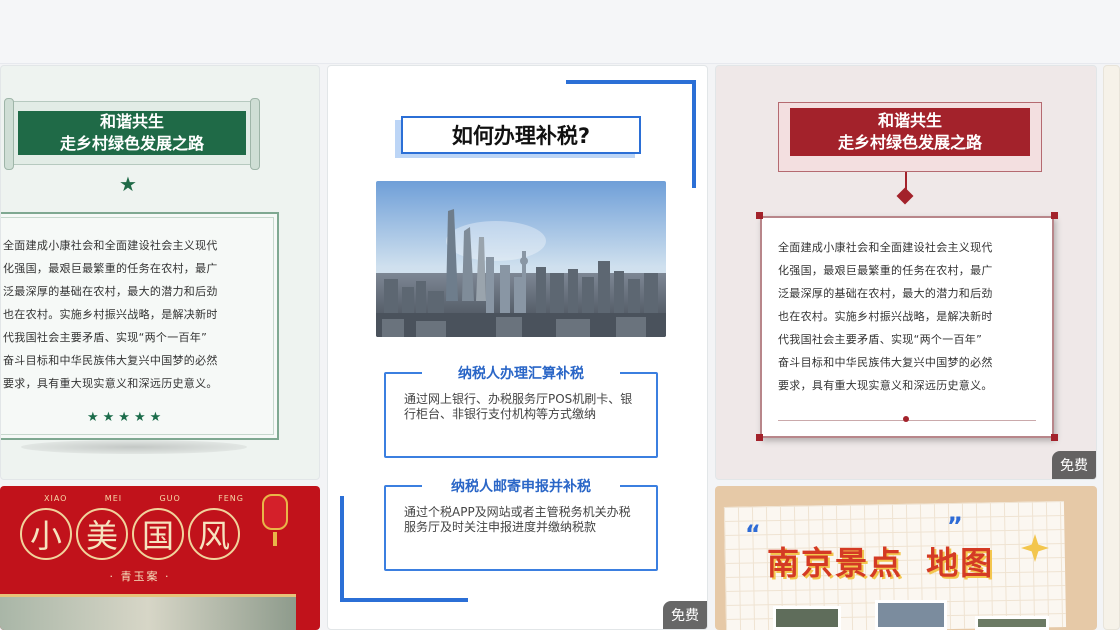  Describe the element at coordinates (521, 135) in the screenshot. I see `tax-title: 如何办理补税?` at that location.